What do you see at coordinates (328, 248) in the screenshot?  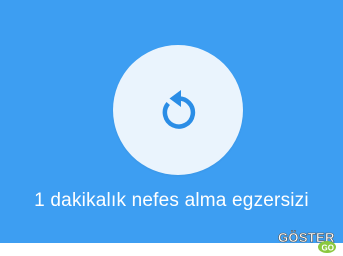 I see `svg-text: GO` at bounding box center [328, 248].